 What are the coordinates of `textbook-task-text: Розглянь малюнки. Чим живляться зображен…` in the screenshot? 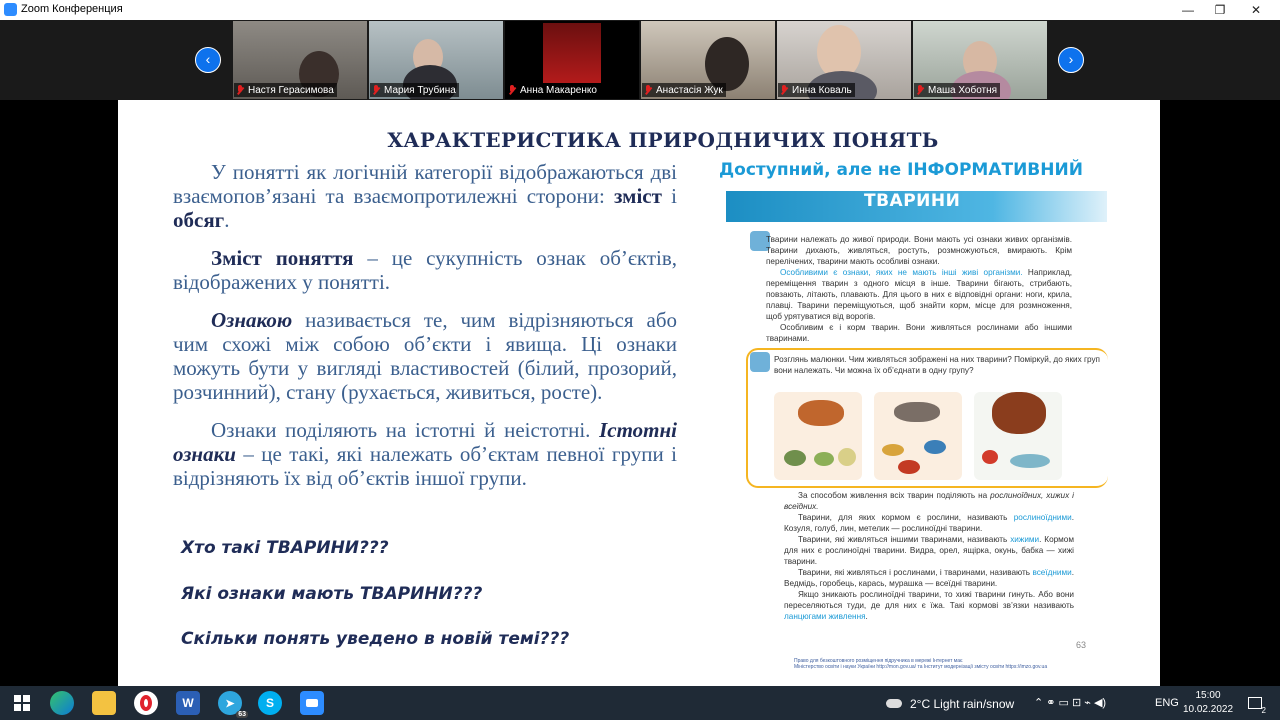 It's located at (937, 365).